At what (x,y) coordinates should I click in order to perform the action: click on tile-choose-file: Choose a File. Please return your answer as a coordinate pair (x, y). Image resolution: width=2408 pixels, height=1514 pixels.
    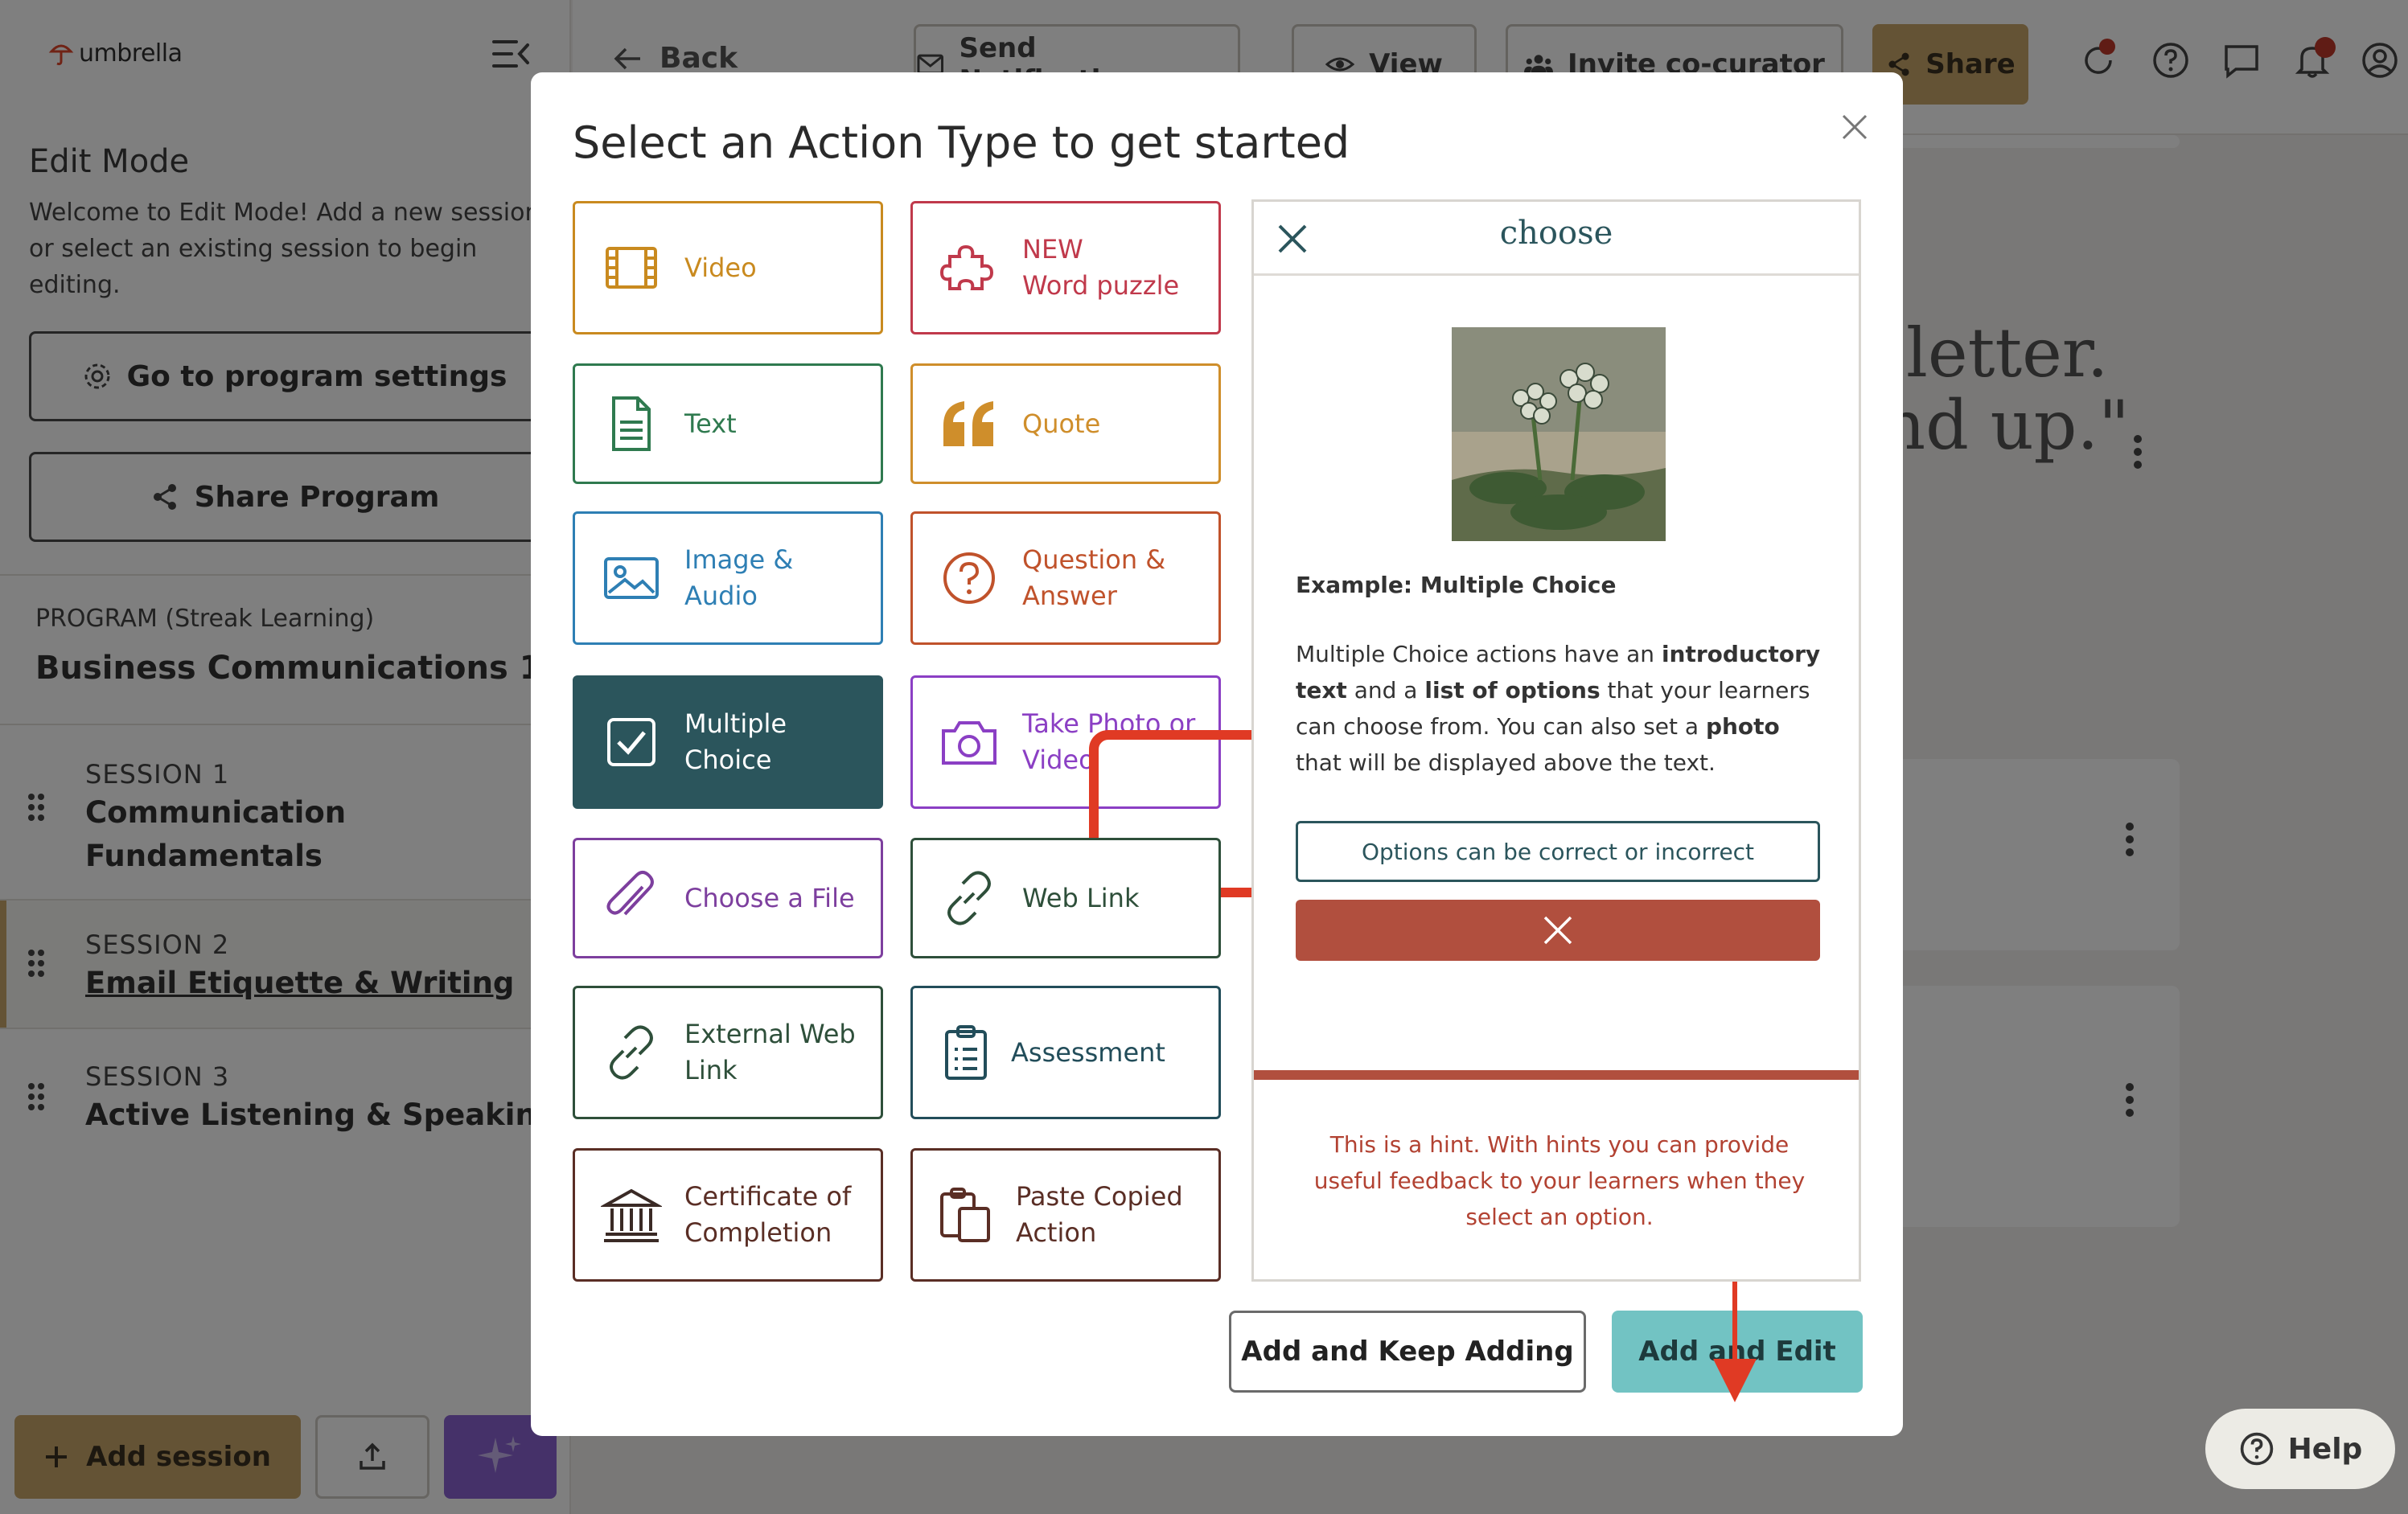
    Looking at the image, I should click on (728, 898).